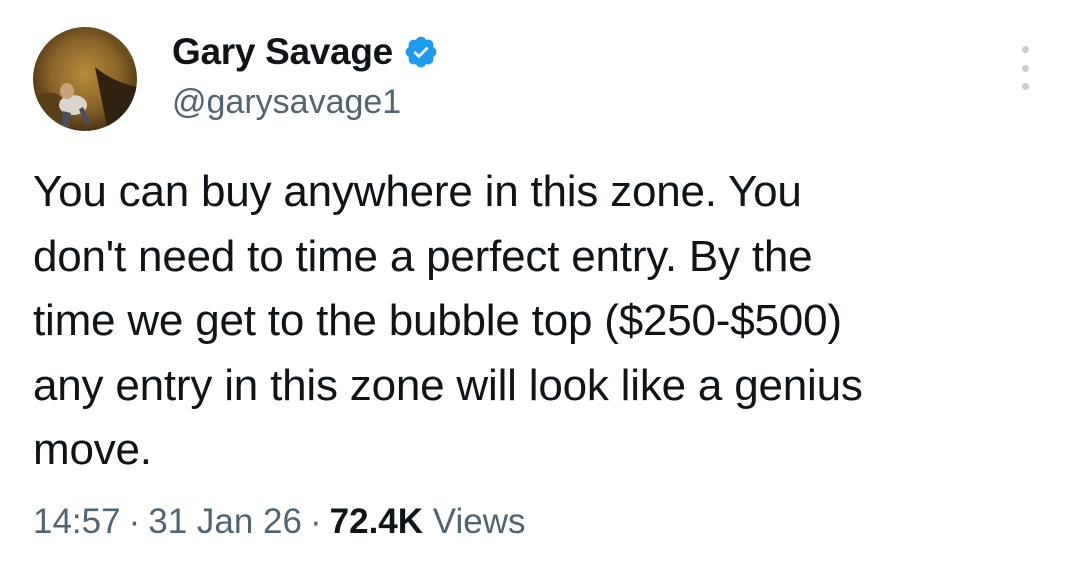  I want to click on author-handle: @garysavage1, so click(286, 102).